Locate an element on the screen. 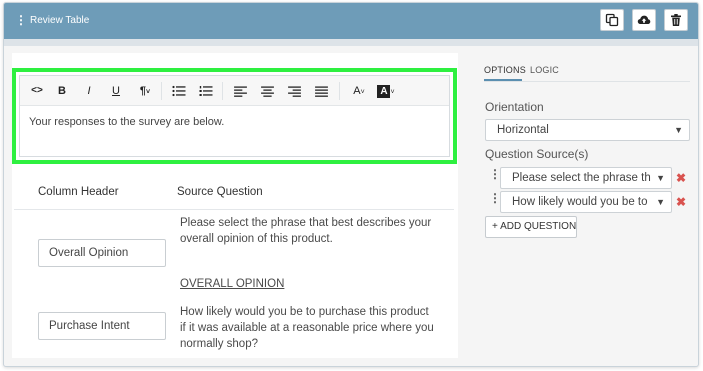  justify-button is located at coordinates (321, 91).